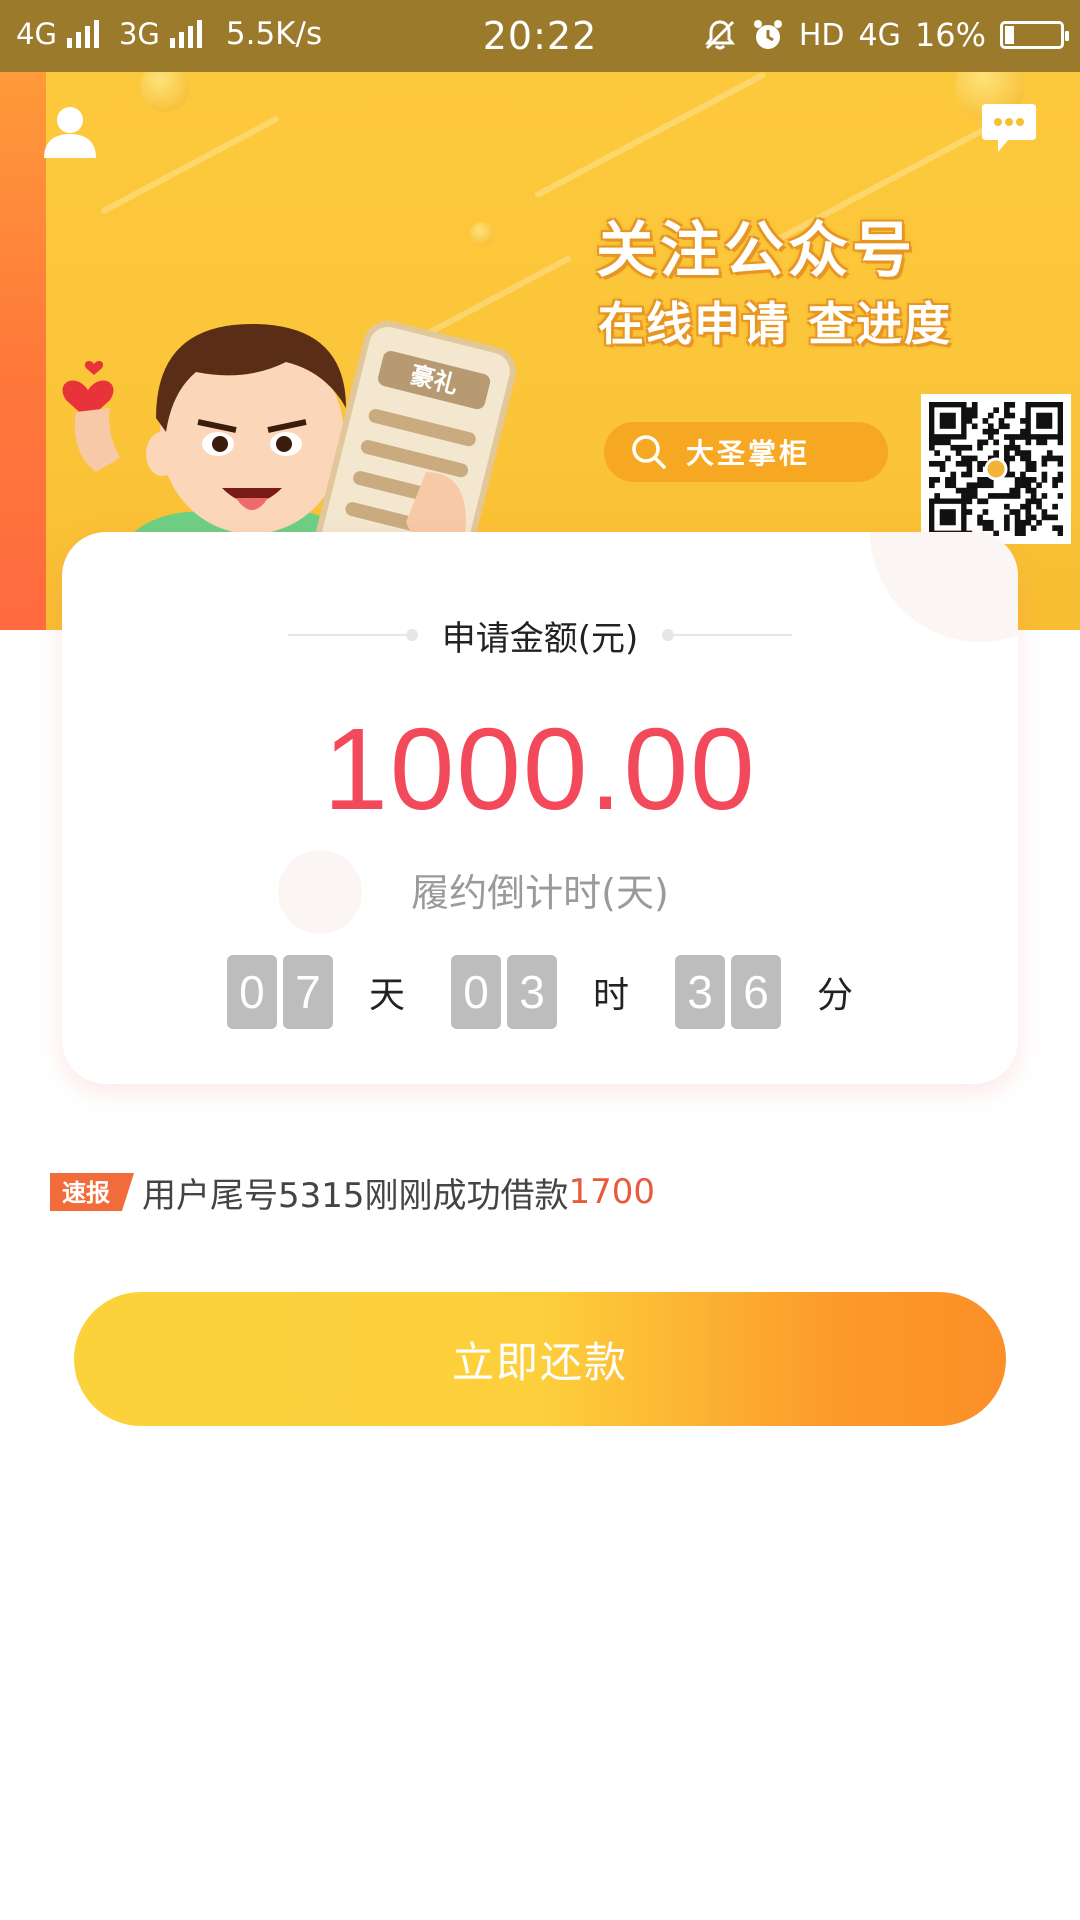 The width and height of the screenshot is (1080, 1920). What do you see at coordinates (835, 995) in the screenshot?
I see `countdown-unit-minutes: 分` at bounding box center [835, 995].